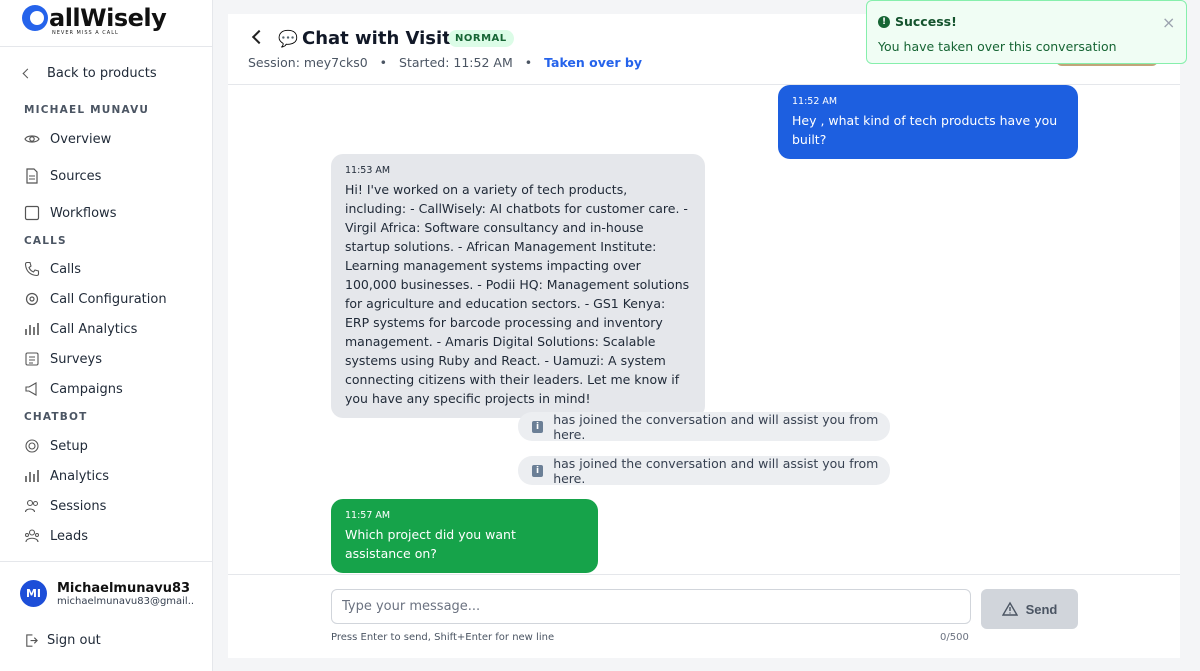 This screenshot has height=671, width=1200. What do you see at coordinates (32, 359) in the screenshot?
I see `list-icon` at bounding box center [32, 359].